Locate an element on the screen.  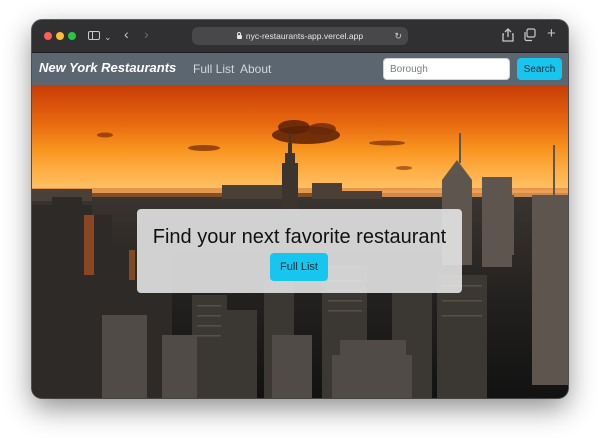
hero-title: Find your next favorite restaurant is located at coordinates (299, 237).